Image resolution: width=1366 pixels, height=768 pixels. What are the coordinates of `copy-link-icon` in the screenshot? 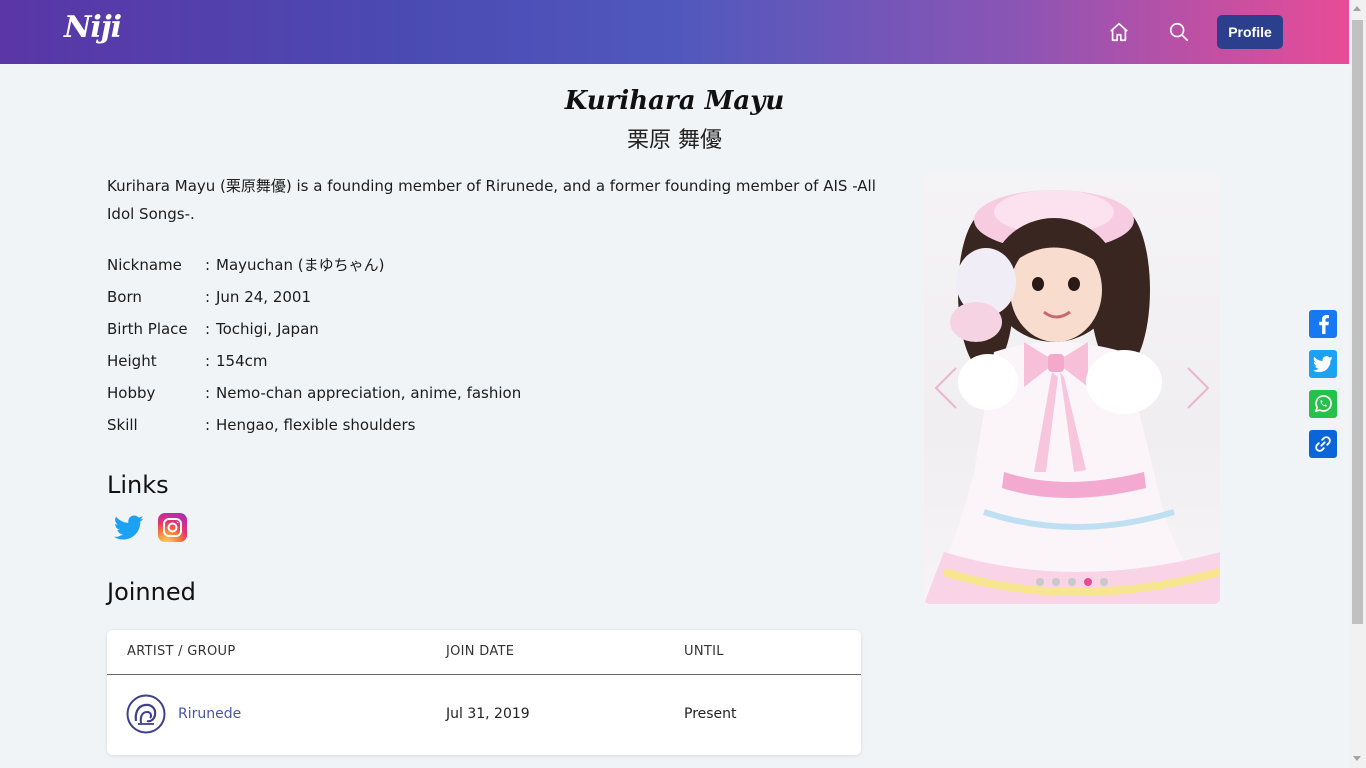 It's located at (1323, 444).